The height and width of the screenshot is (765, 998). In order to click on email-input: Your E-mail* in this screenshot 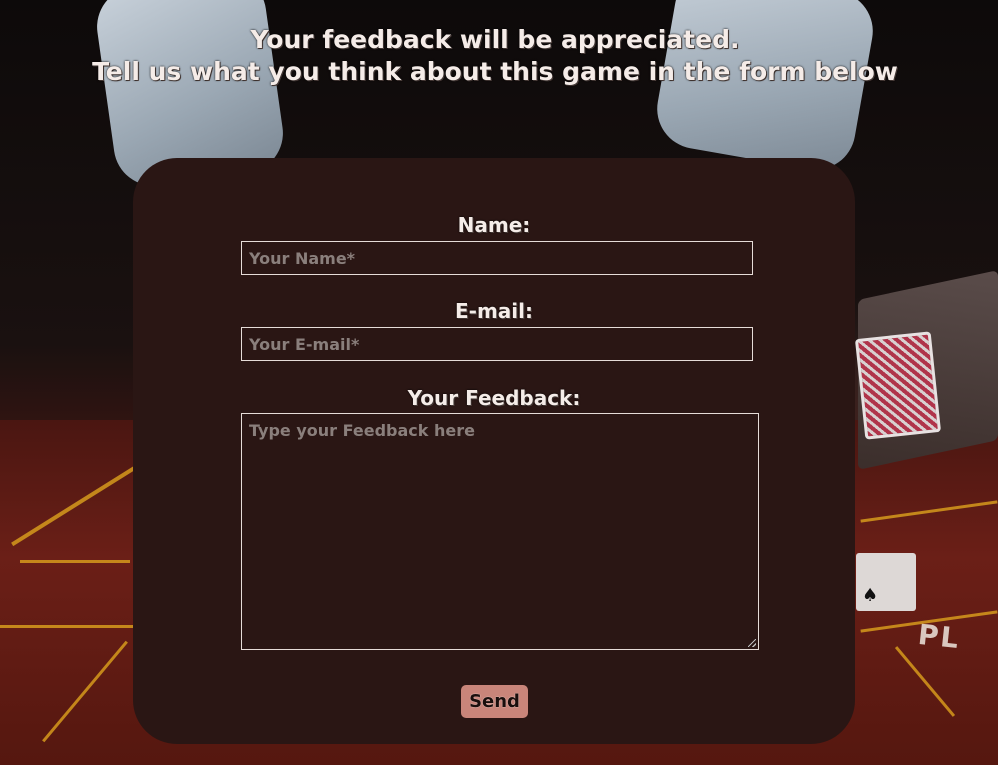, I will do `click(497, 344)`.